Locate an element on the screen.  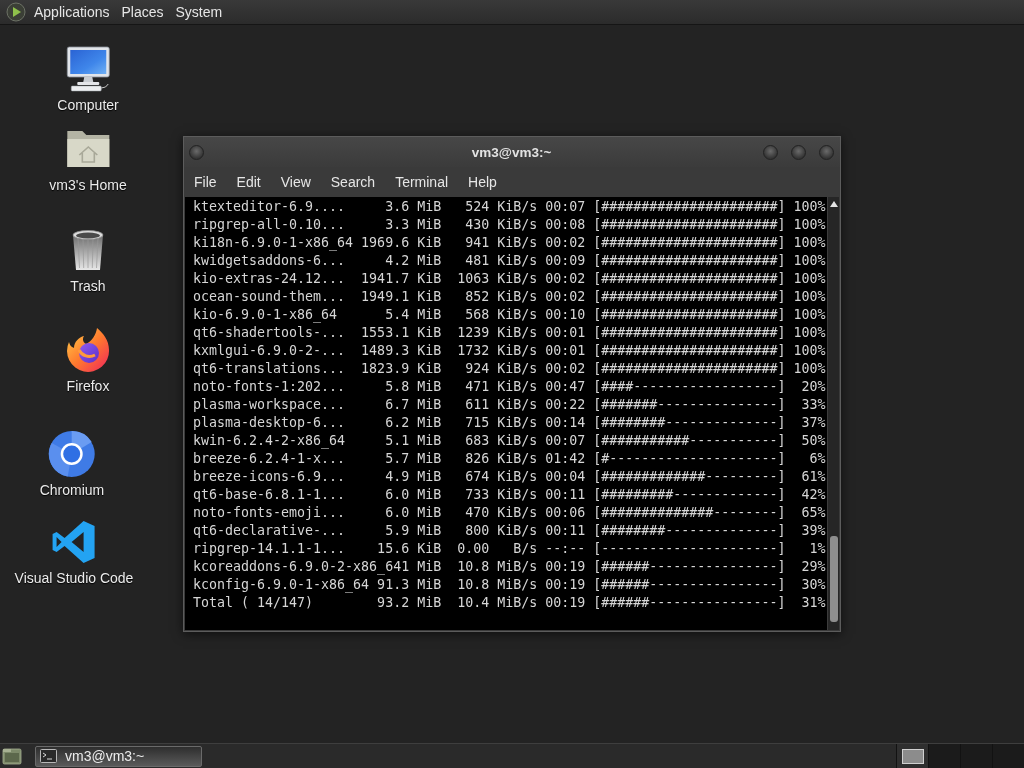
terminal-line: qt6-declarative-... 5.9 MiB 800 KiB/s 00:11 [########--------------] 39% is located at coordinates (509, 531).